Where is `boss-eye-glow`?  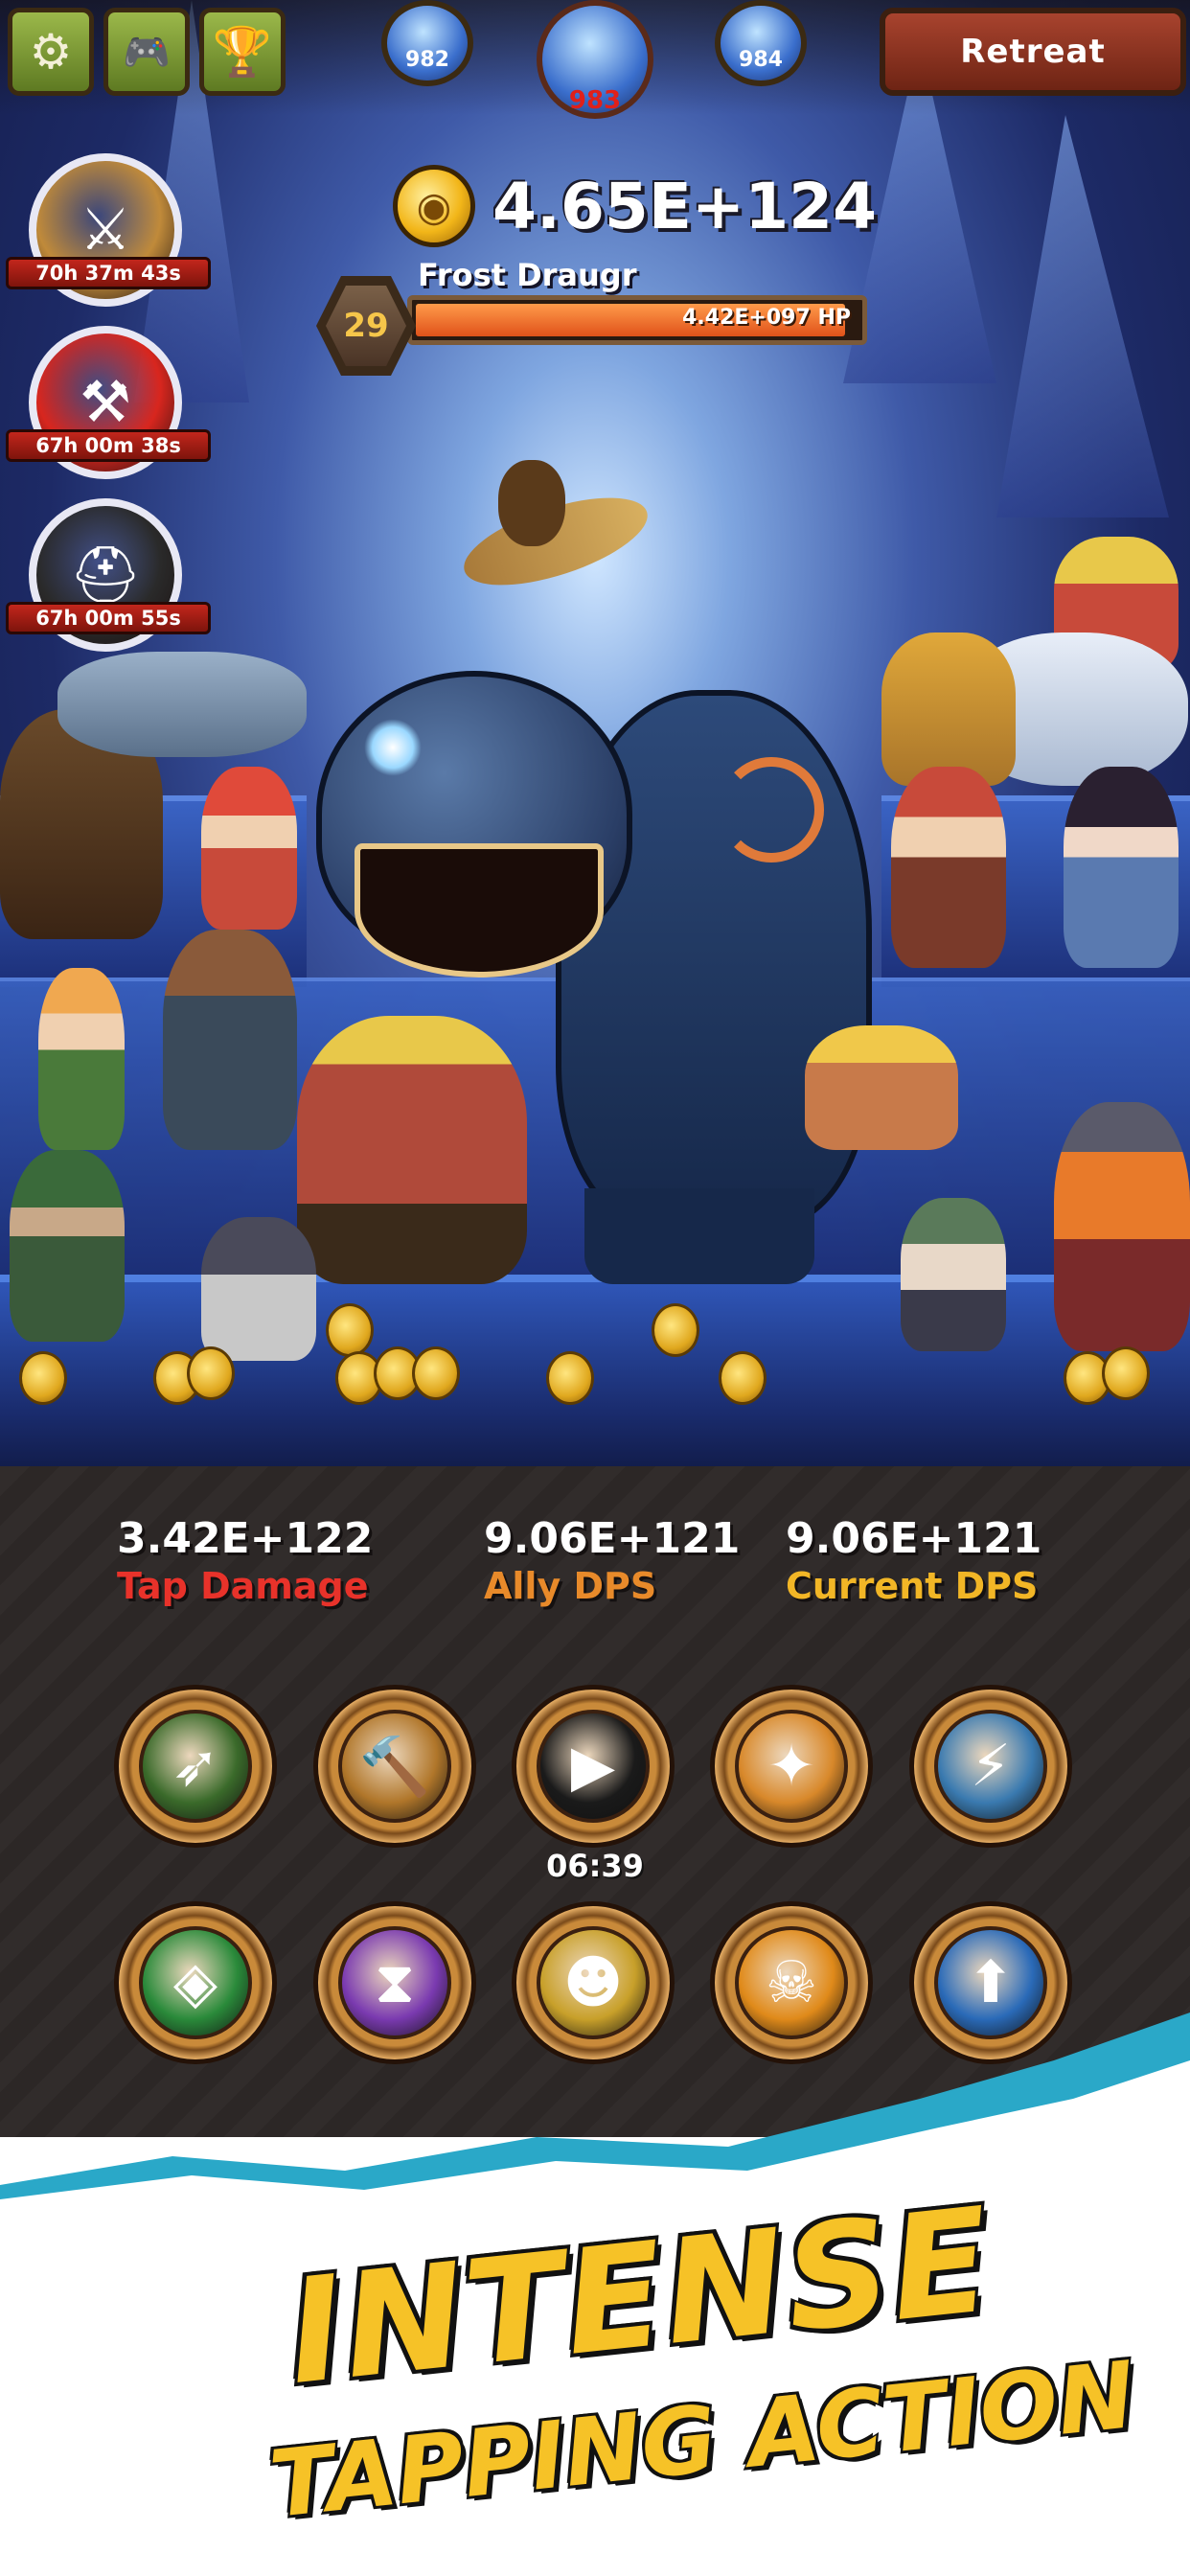
boss-eye-glow is located at coordinates (393, 747).